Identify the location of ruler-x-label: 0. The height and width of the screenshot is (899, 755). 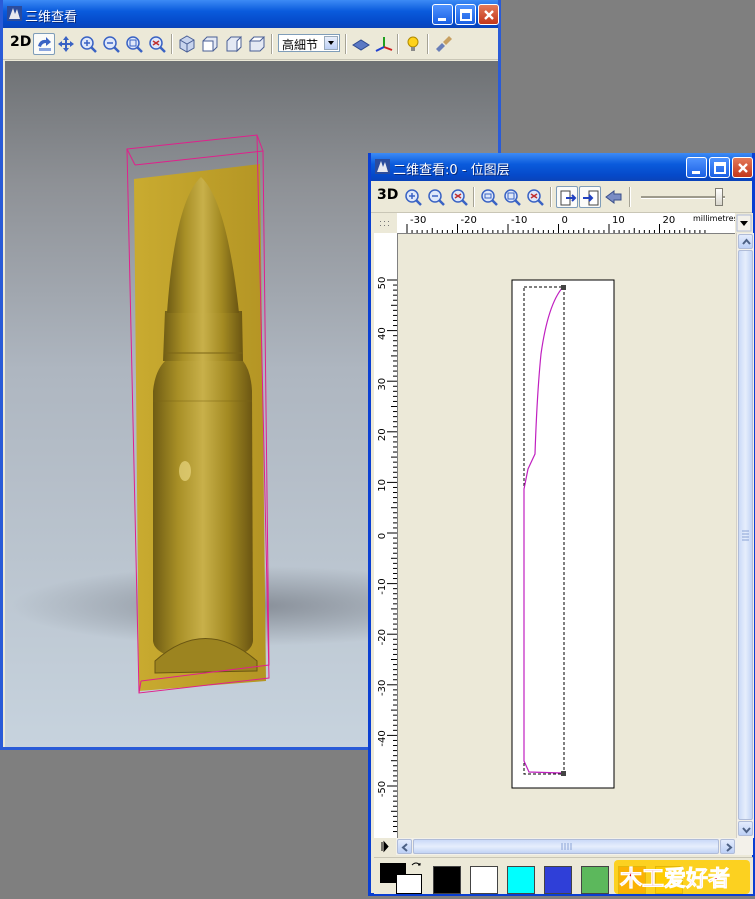
(565, 220).